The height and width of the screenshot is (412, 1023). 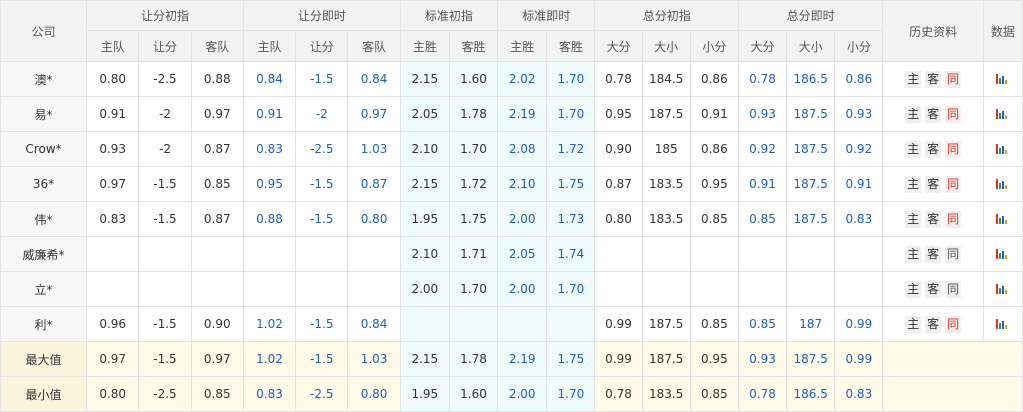 I want to click on odds-cell: 1.60, so click(x=473, y=394).